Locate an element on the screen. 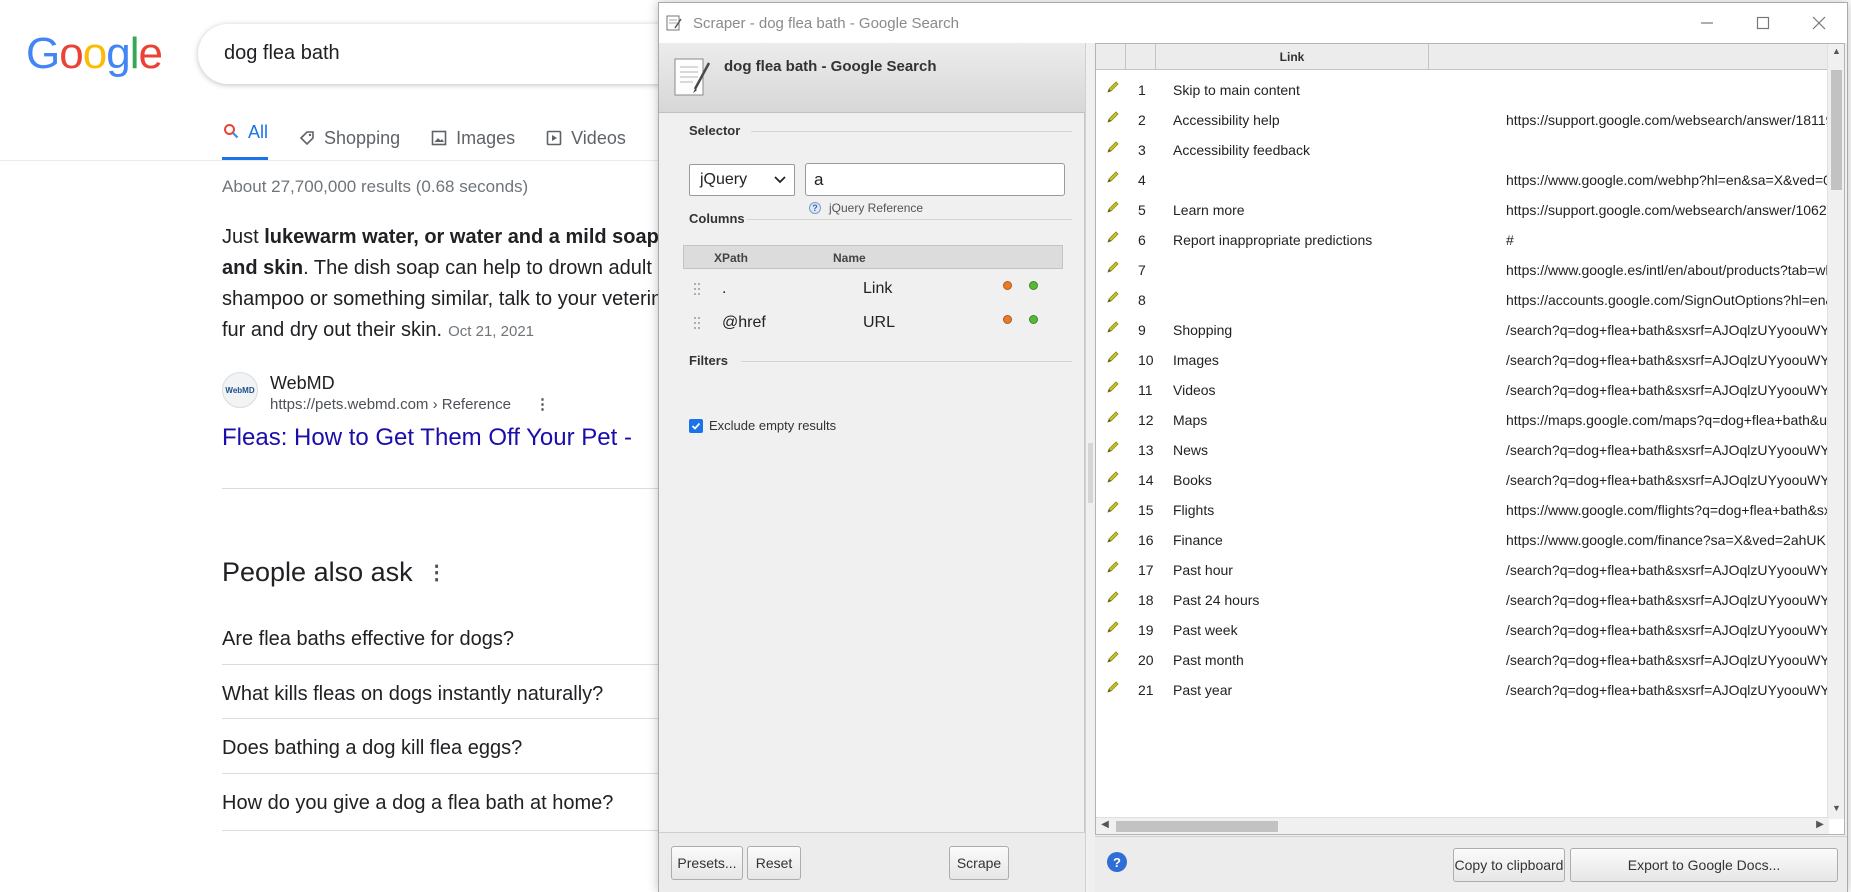  scroll-up-icon: ▲ is located at coordinates (1836, 53).